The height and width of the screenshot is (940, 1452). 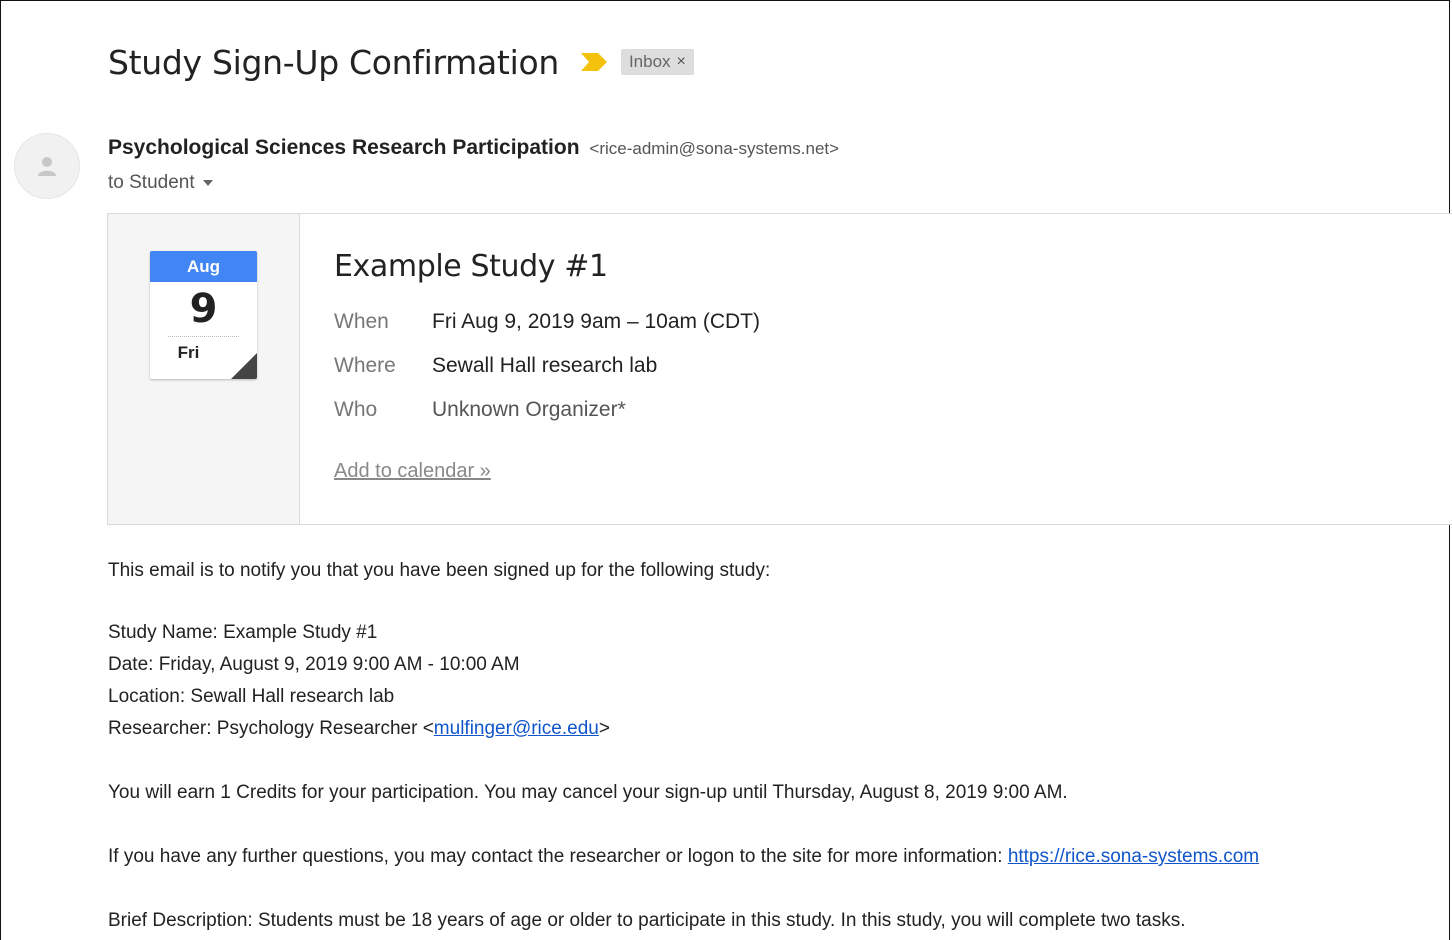 I want to click on event-when-row: When Fri Aug 9, 2019 9am – 10am (CDT), so click(x=547, y=322).